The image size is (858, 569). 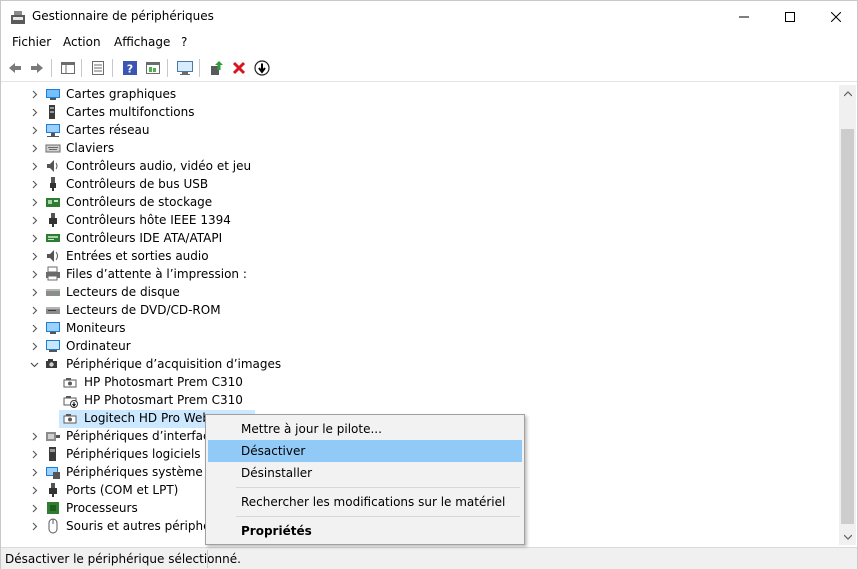 I want to click on mouse-icon, so click(x=53, y=526).